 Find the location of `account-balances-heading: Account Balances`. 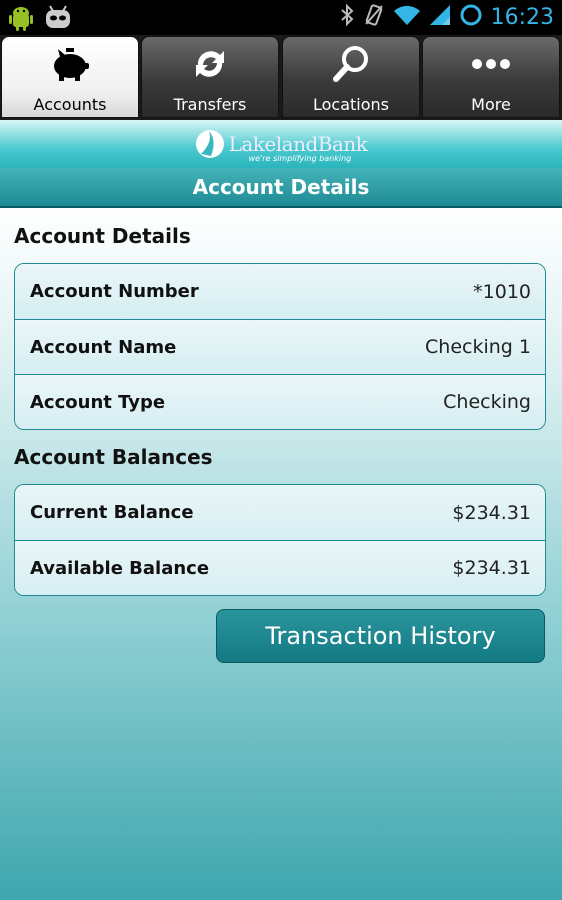

account-balances-heading: Account Balances is located at coordinates (113, 457).